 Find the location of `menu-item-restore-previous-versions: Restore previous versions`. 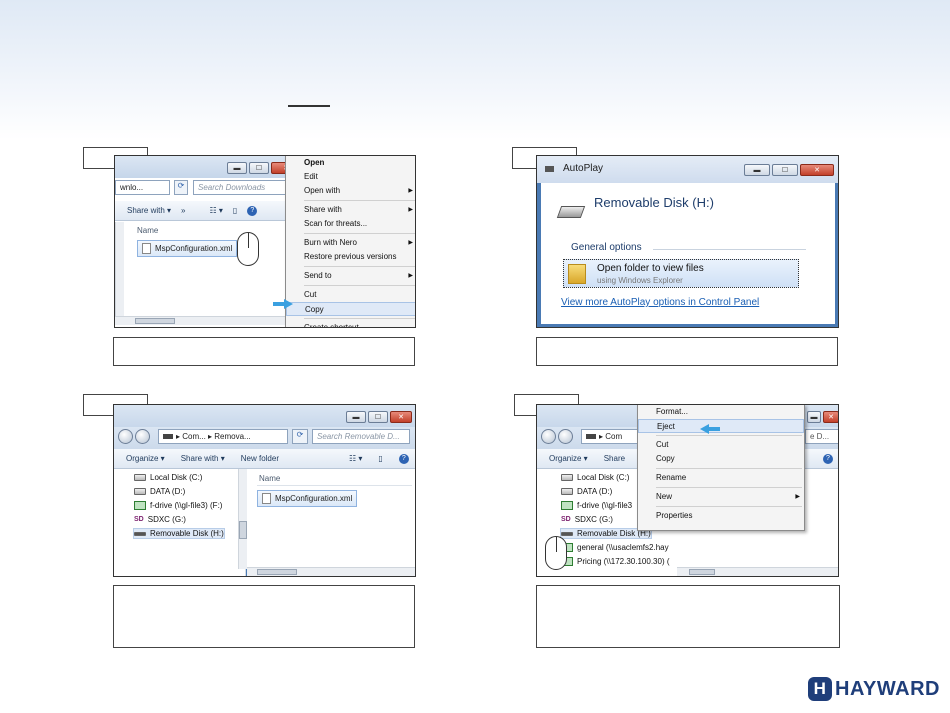

menu-item-restore-previous-versions: Restore previous versions is located at coordinates (350, 257).